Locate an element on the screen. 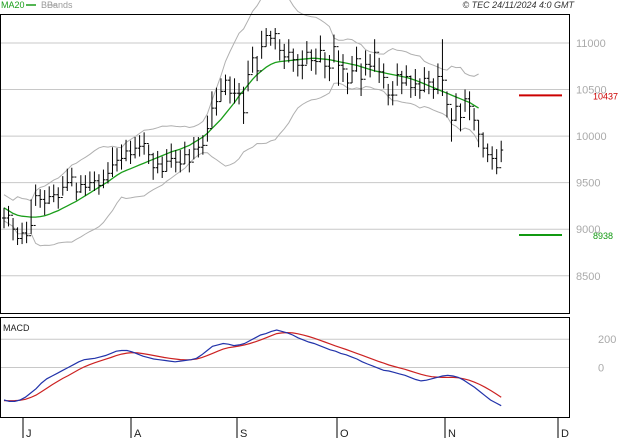  copyright-timestamp: © TEC 24/11/2024 4:0 GMT is located at coordinates (518, 5).